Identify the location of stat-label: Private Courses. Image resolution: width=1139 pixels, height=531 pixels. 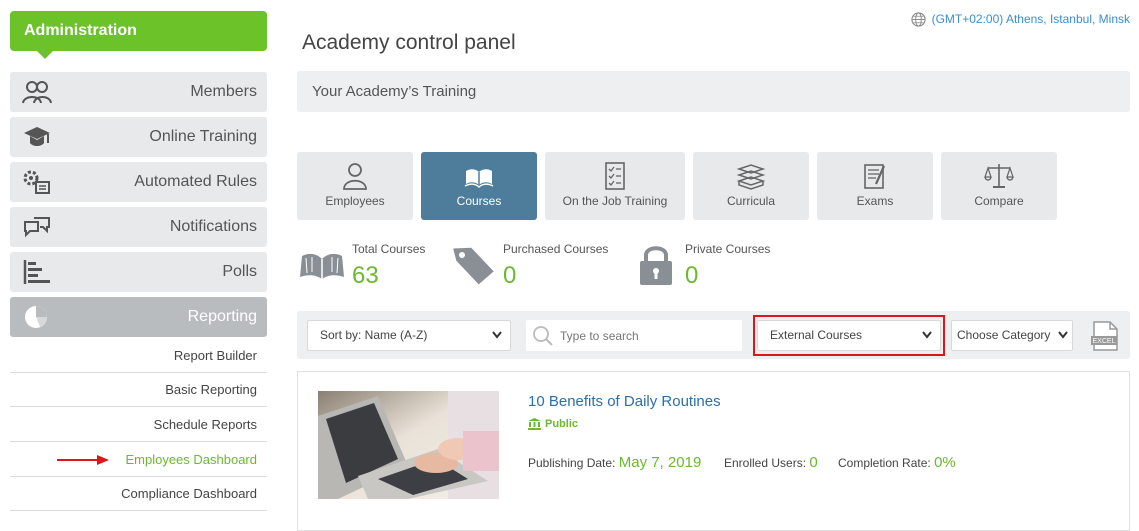
(728, 249).